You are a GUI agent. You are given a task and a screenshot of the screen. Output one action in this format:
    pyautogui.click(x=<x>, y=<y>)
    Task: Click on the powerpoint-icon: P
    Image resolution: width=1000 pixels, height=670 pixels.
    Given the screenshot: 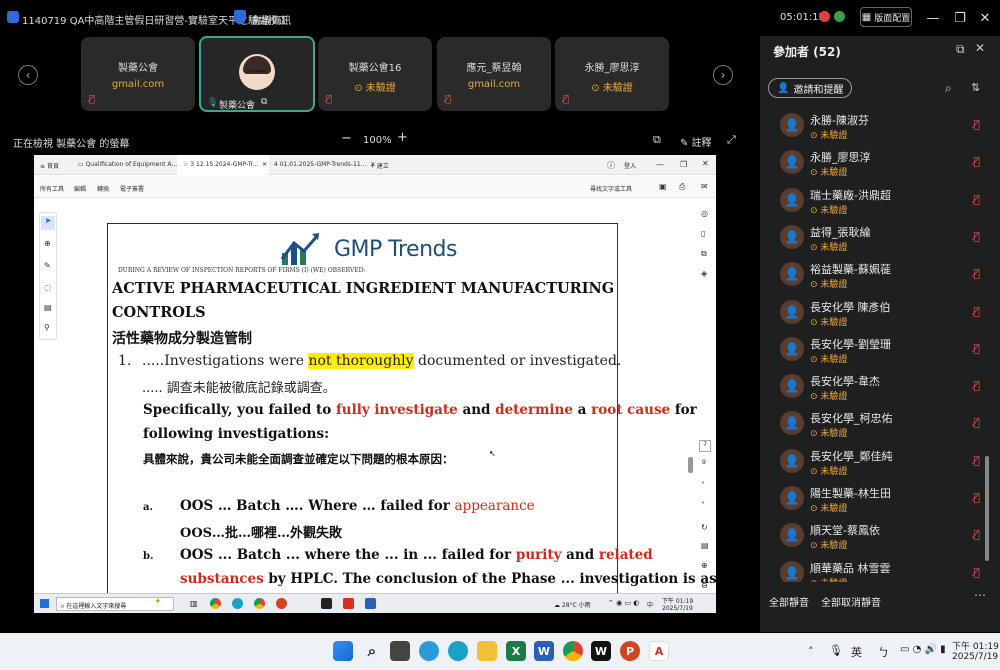 What is the action you would take?
    pyautogui.click(x=630, y=651)
    